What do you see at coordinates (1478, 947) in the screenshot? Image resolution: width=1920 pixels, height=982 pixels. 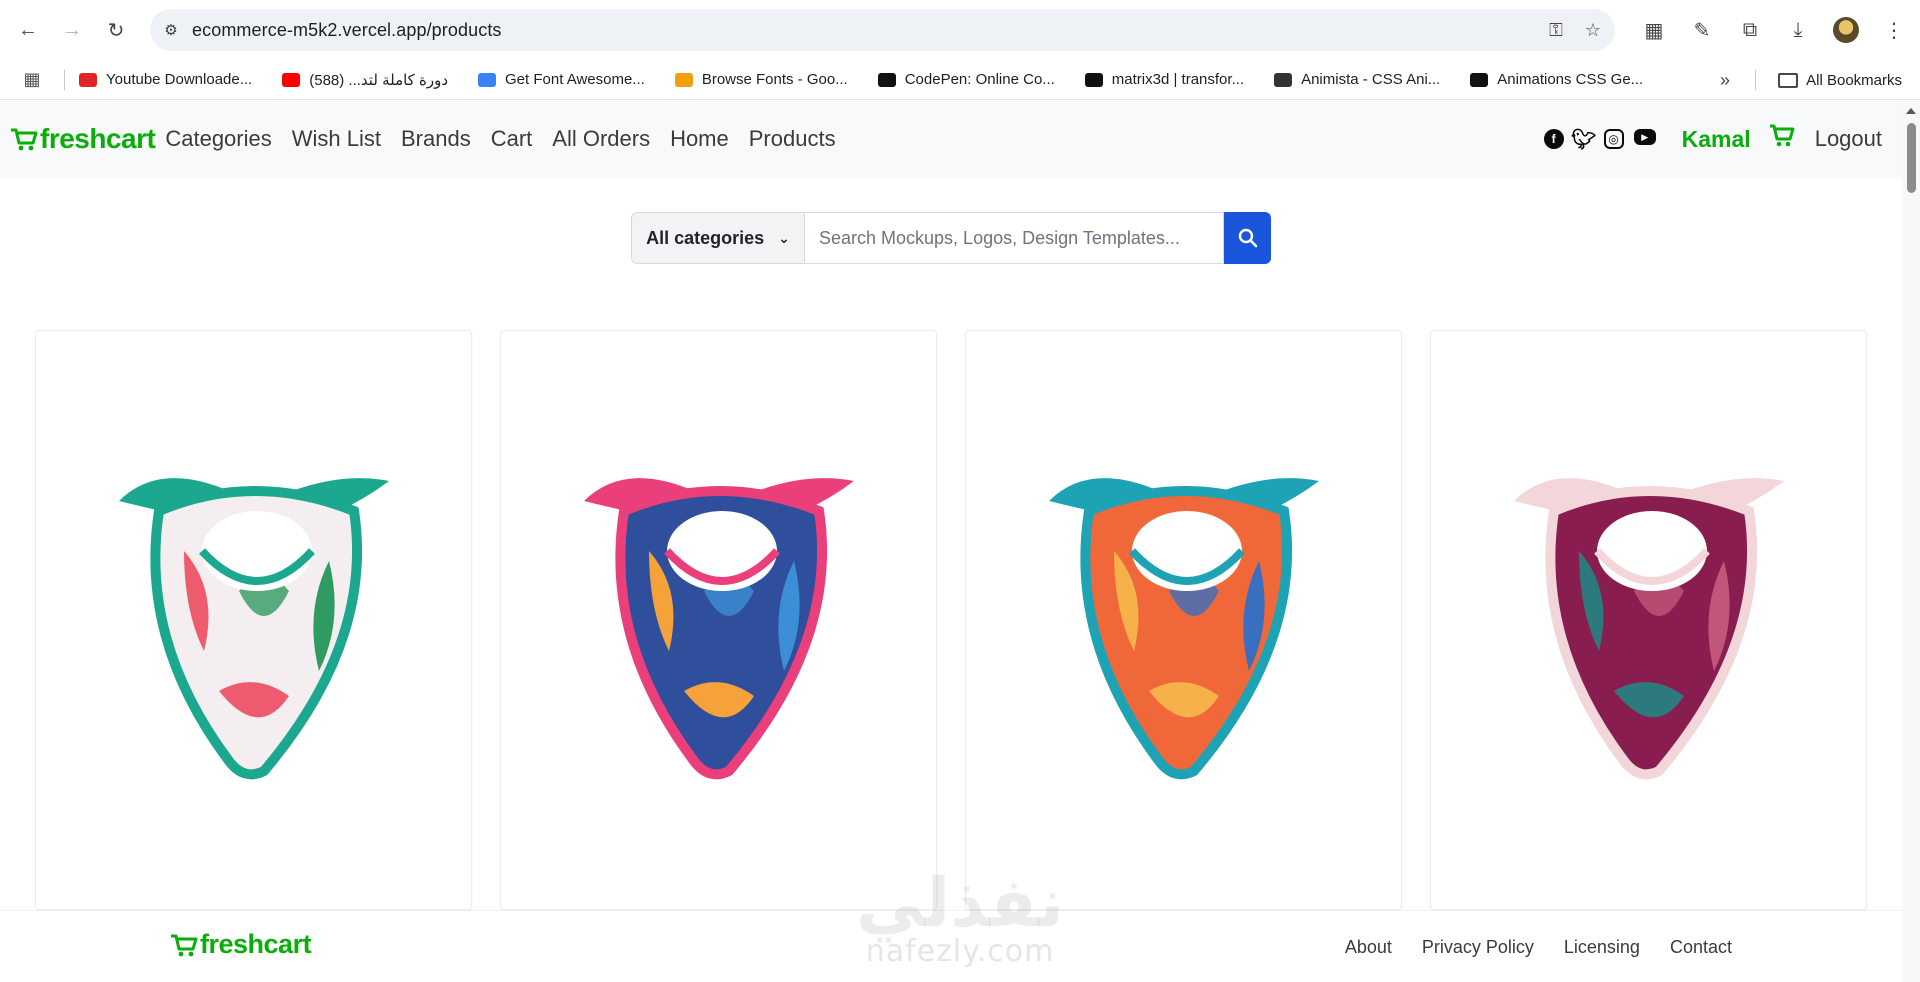 I see `footer-link-privacy-policy: Privacy Policy` at bounding box center [1478, 947].